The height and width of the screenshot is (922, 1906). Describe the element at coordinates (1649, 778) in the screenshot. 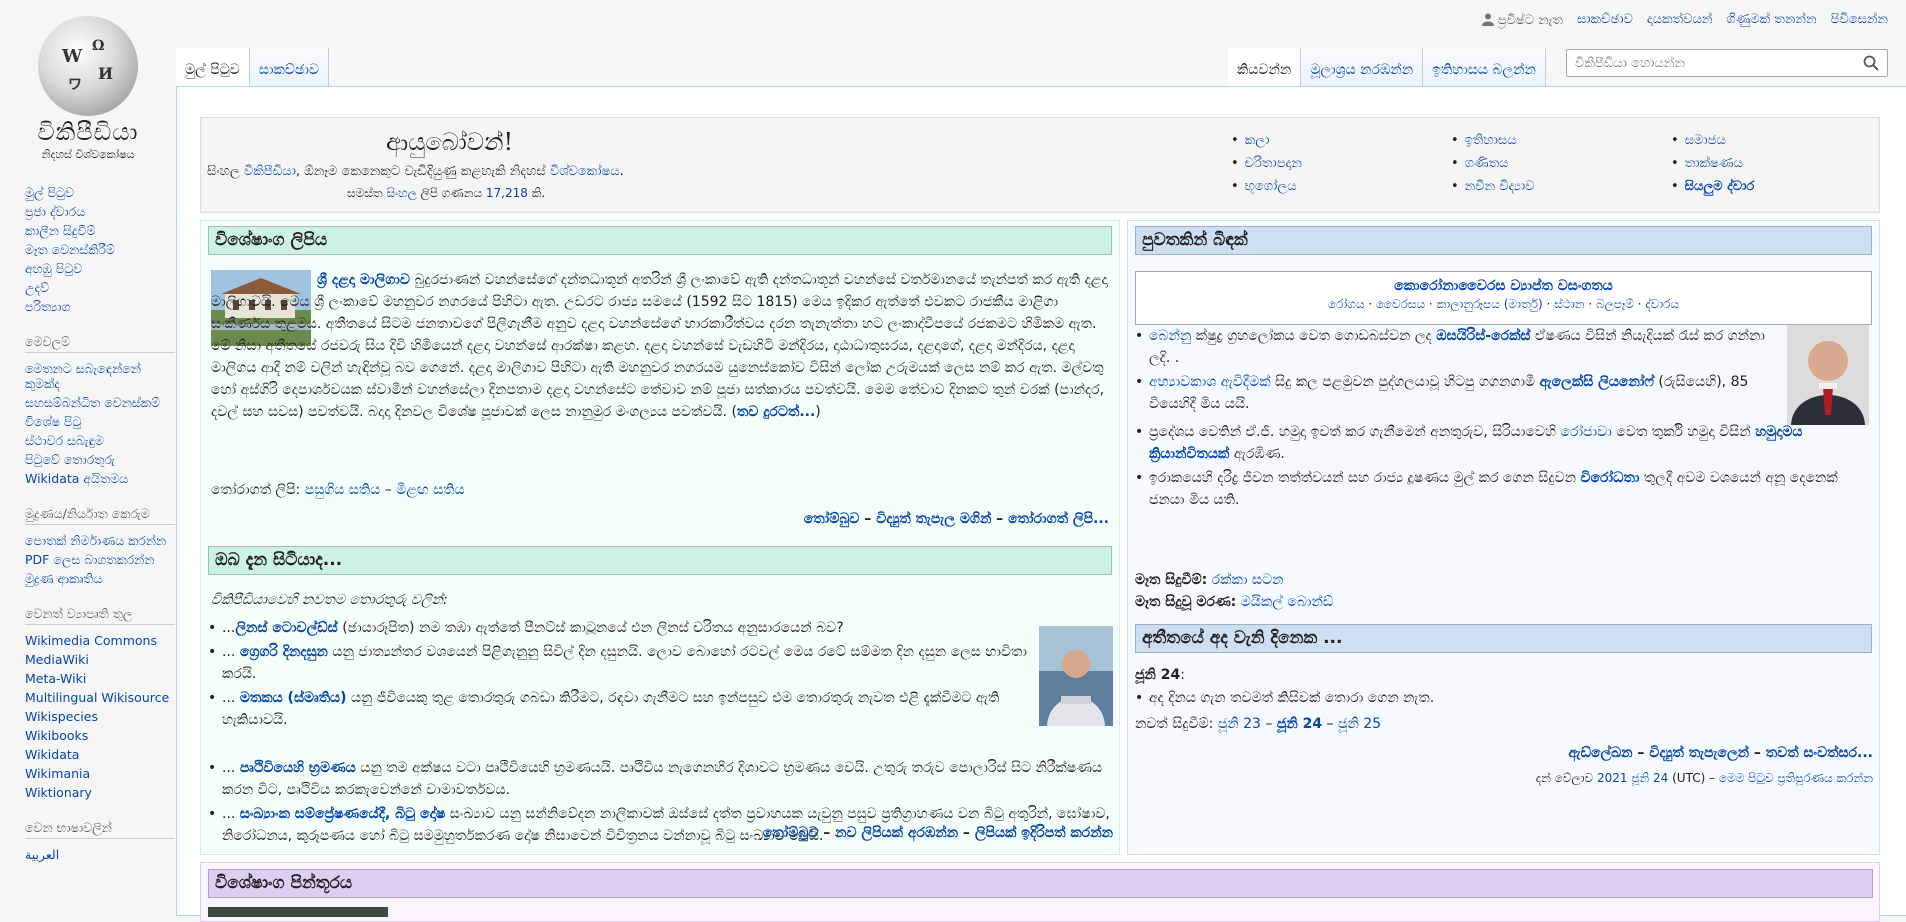

I see `date-link: ජූනි 24` at that location.